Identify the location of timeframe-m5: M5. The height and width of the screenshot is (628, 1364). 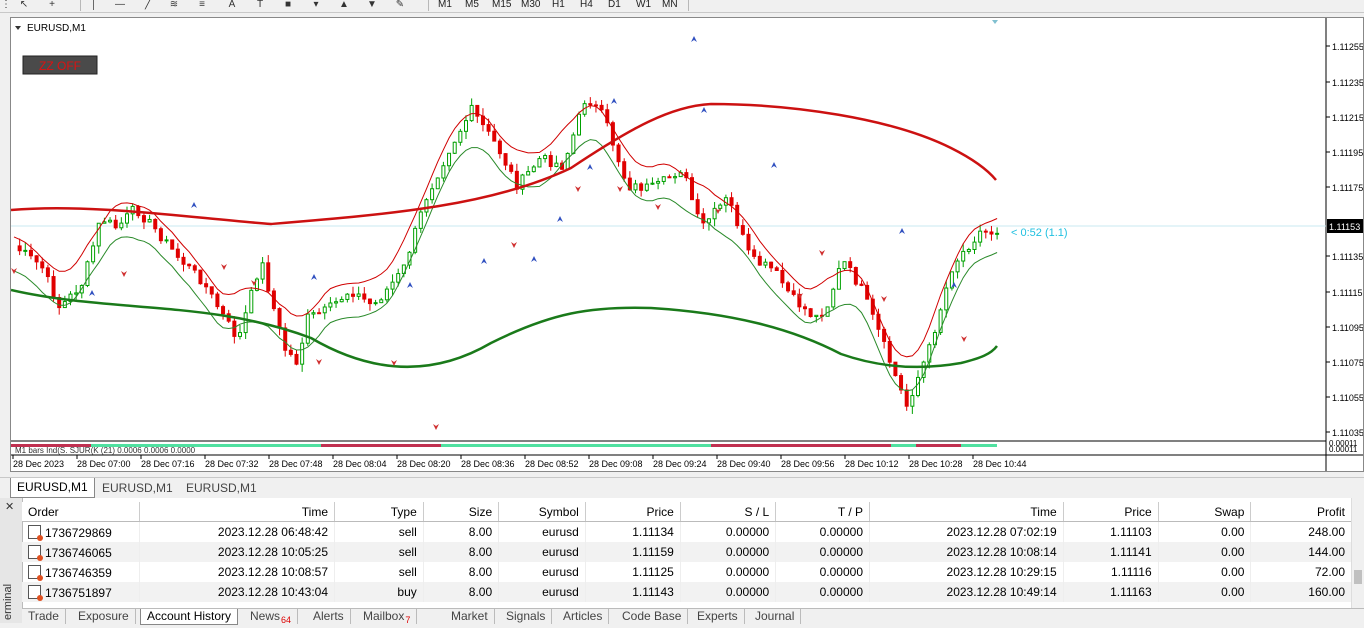
(472, 5).